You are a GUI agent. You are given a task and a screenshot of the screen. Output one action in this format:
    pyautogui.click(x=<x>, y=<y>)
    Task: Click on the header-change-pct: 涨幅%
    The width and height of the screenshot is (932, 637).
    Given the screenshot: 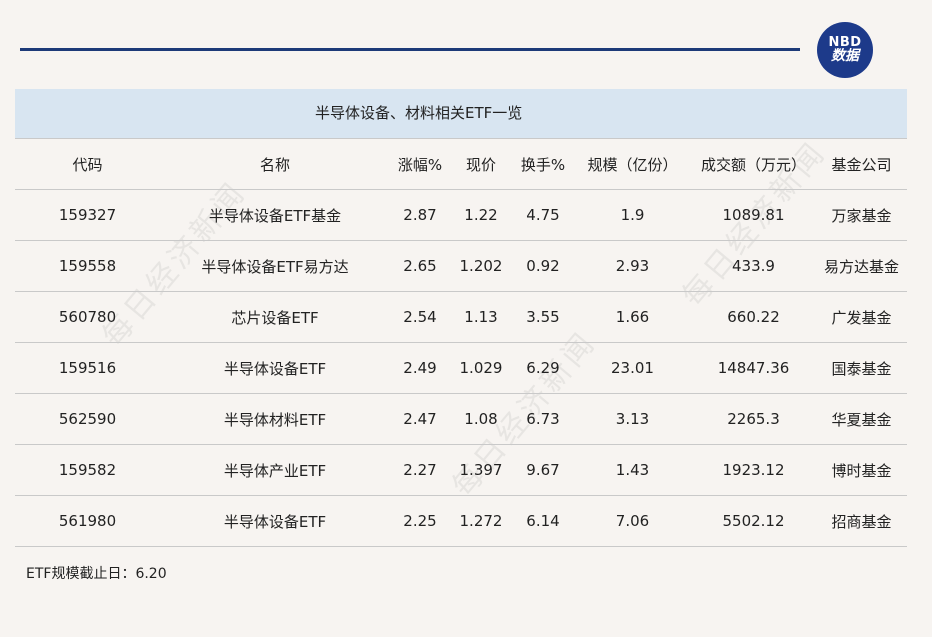 What is the action you would take?
    pyautogui.click(x=420, y=164)
    